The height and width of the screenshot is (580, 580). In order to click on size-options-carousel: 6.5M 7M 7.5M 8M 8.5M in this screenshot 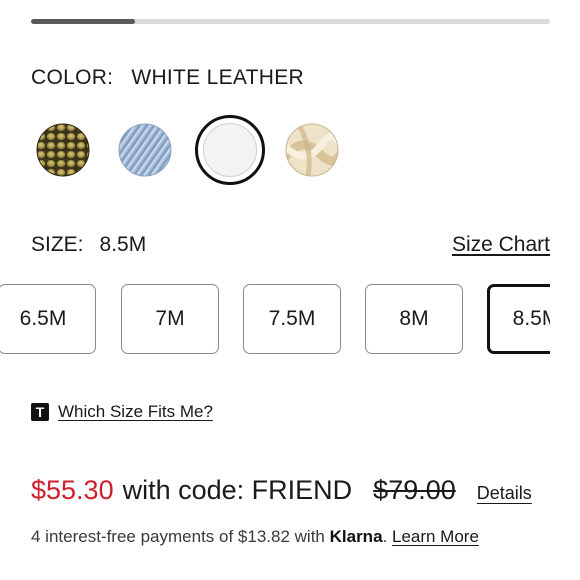, I will do `click(275, 319)`.